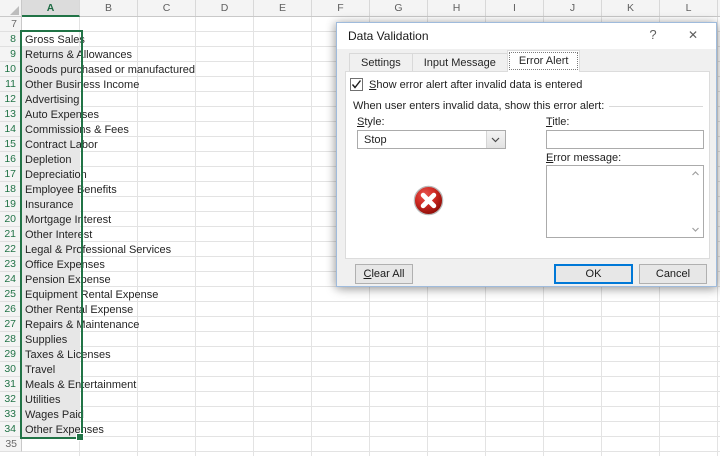  I want to click on scroll-down-icon, so click(695, 229).